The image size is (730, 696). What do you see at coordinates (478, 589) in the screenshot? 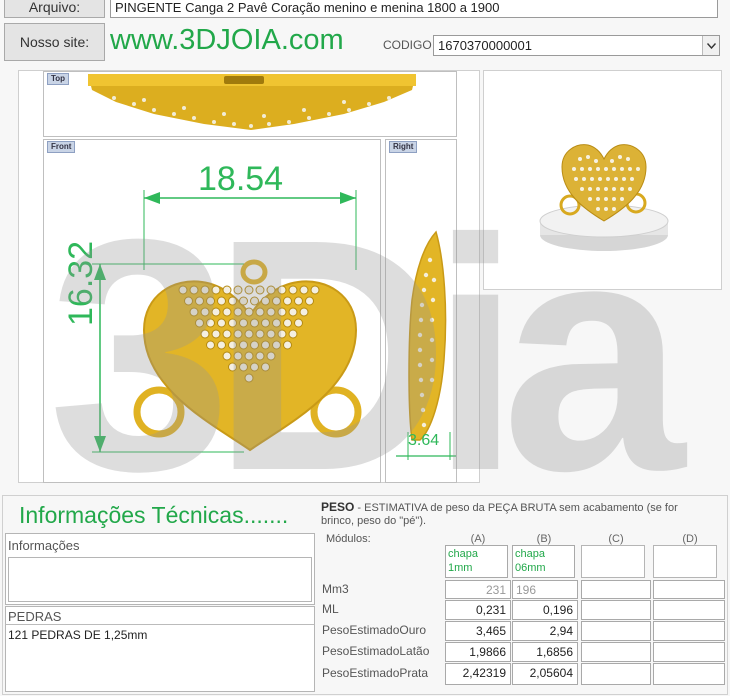
I see `cell-mm3-a: 231` at bounding box center [478, 589].